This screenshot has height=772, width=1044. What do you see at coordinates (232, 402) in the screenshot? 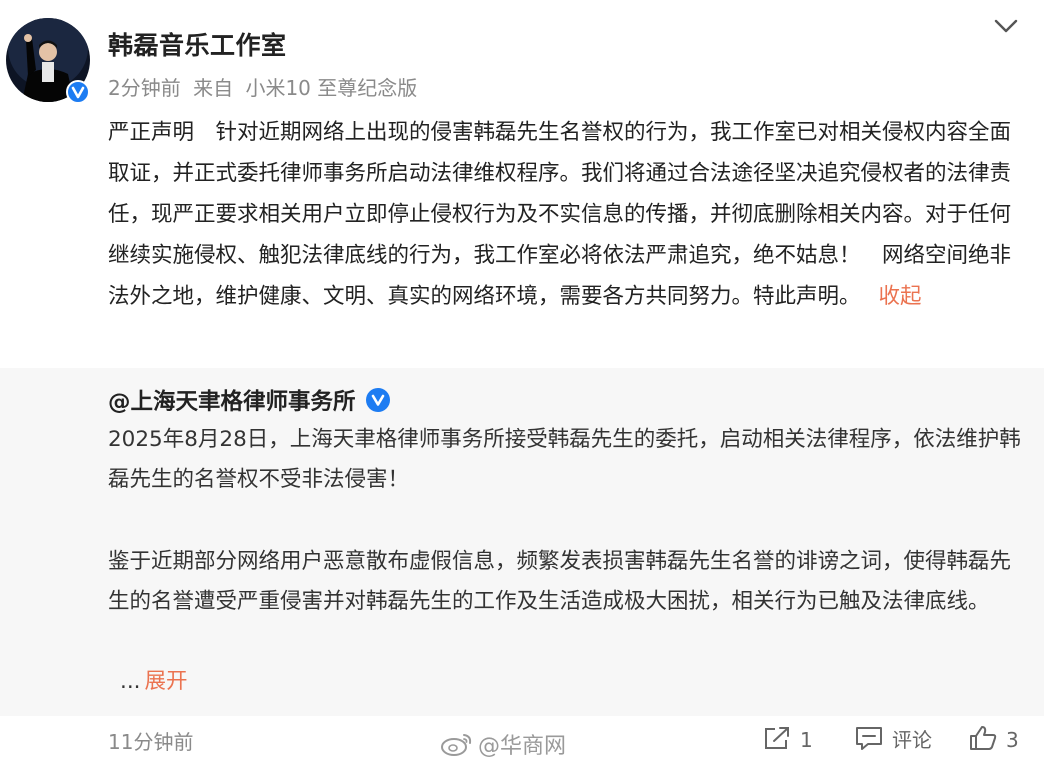
I see `retweet-author-name: @上海天聿格律师事务所` at bounding box center [232, 402].